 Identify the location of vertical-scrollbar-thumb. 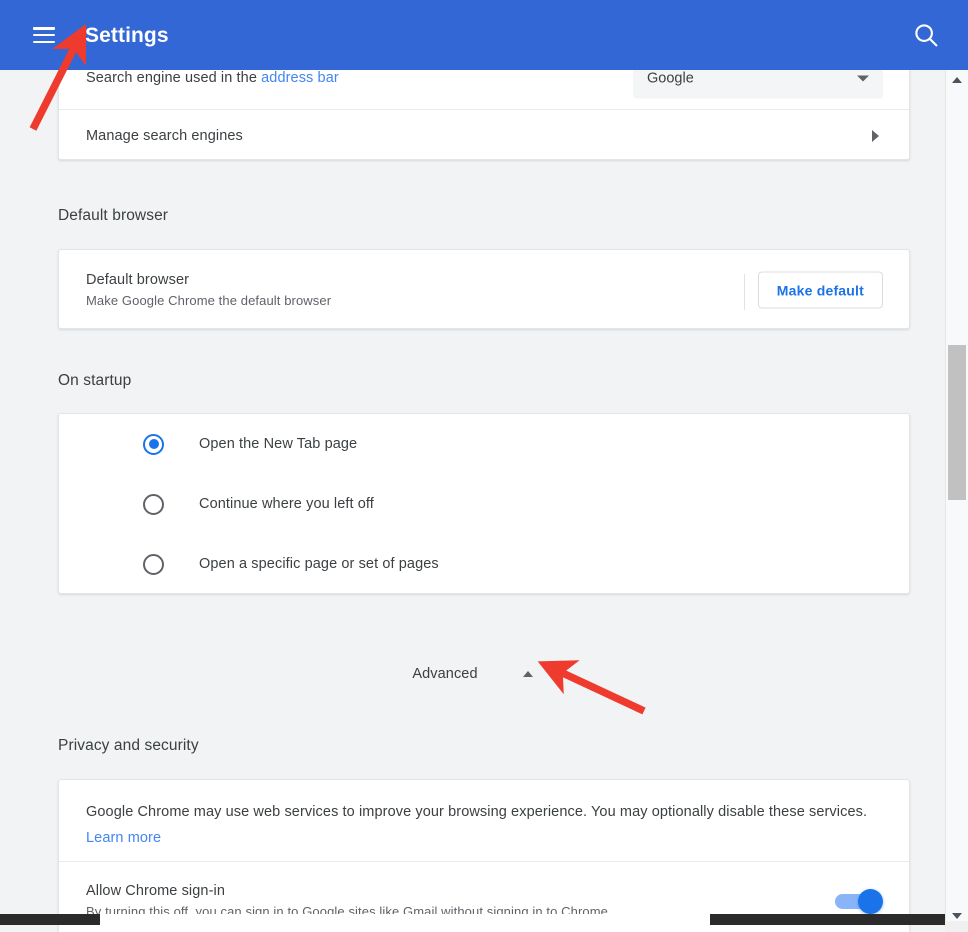
(957, 422).